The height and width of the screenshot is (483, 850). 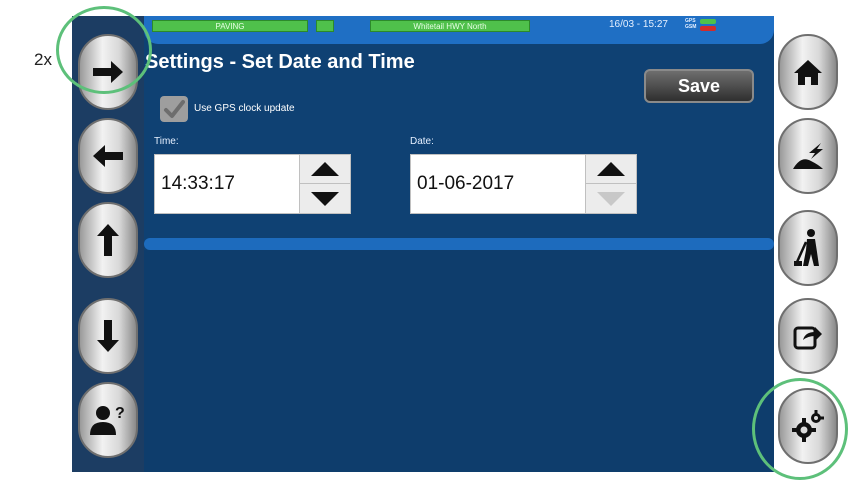 I want to click on time-field: 14:33:17, so click(x=227, y=184).